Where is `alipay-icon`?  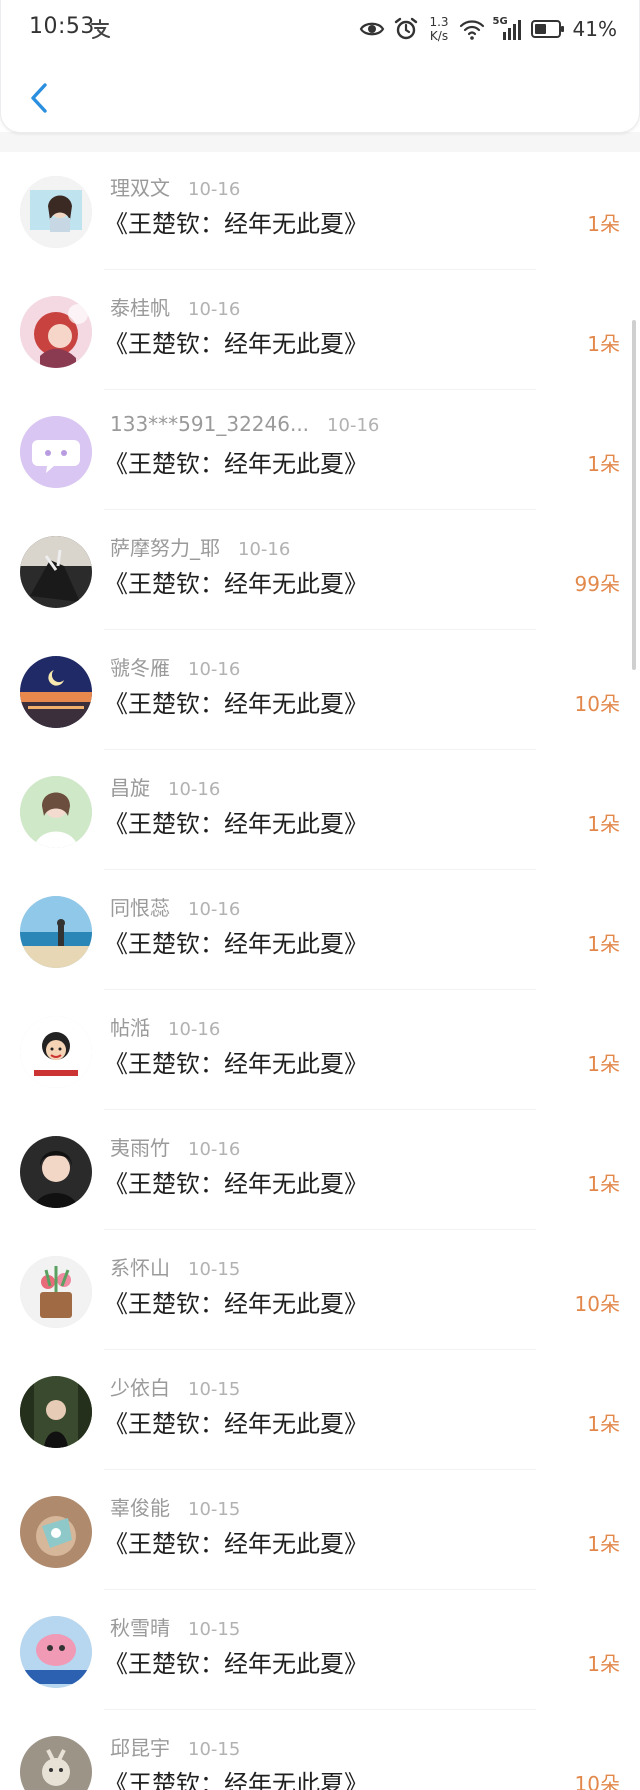 alipay-icon is located at coordinates (100, 29).